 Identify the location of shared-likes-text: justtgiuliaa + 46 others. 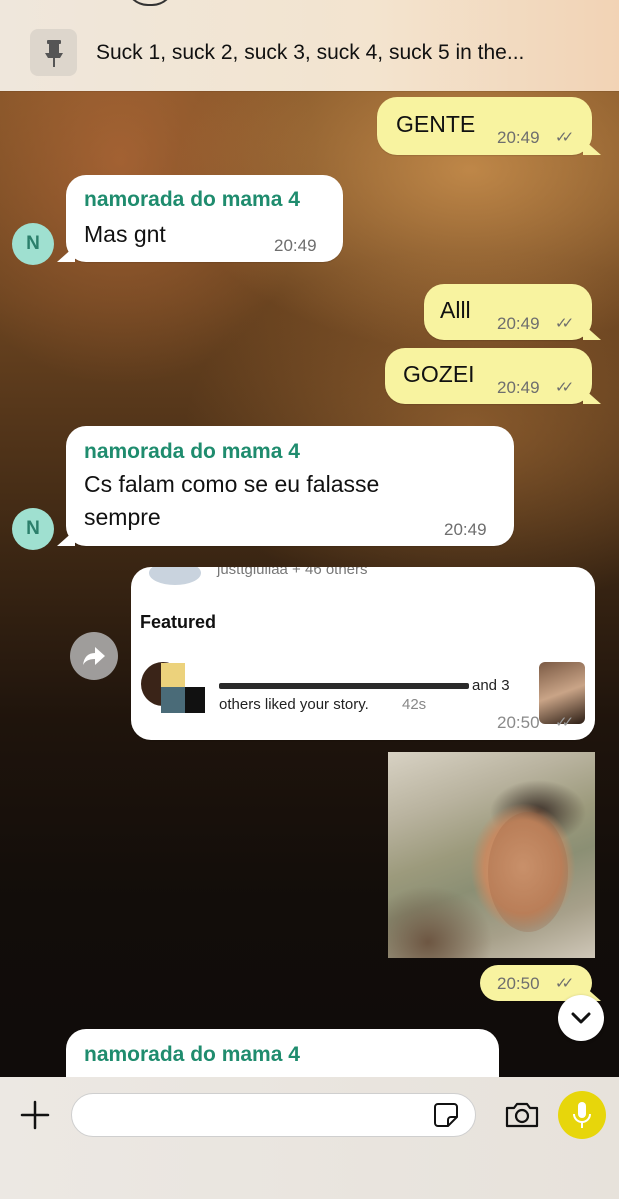
(292, 572).